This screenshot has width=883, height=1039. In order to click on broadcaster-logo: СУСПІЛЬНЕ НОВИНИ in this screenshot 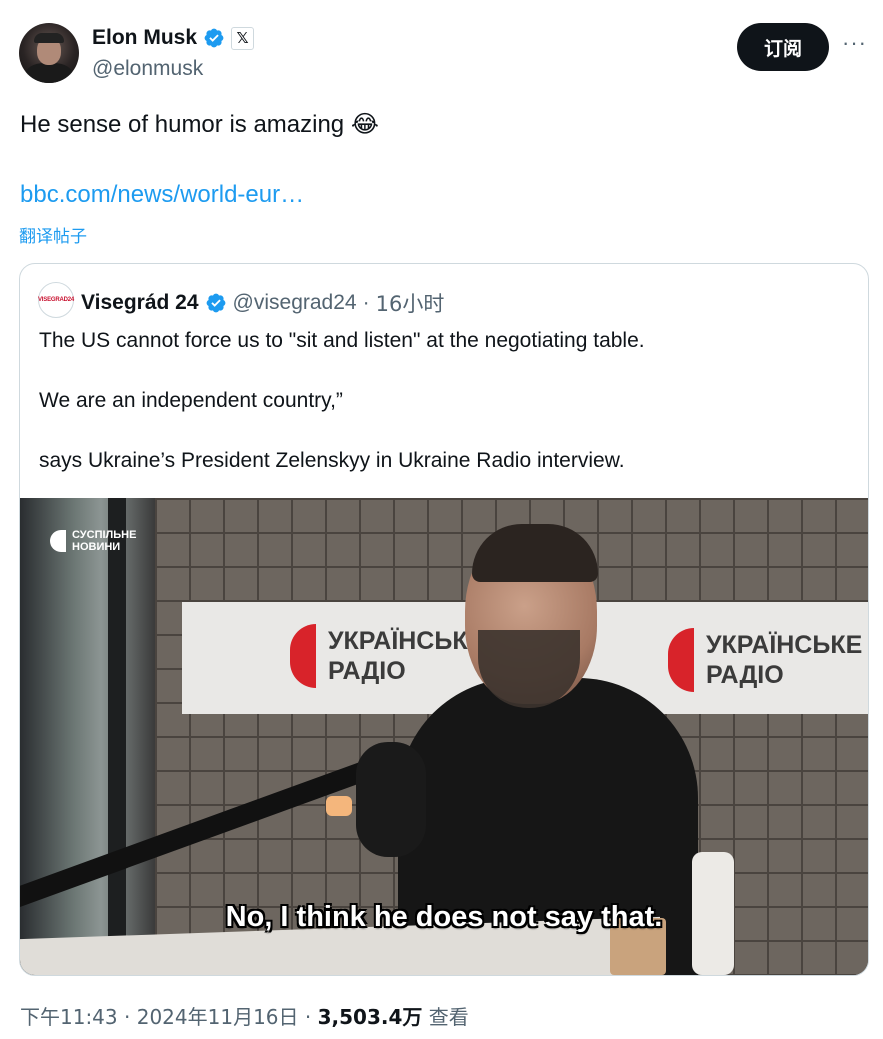, I will do `click(93, 541)`.